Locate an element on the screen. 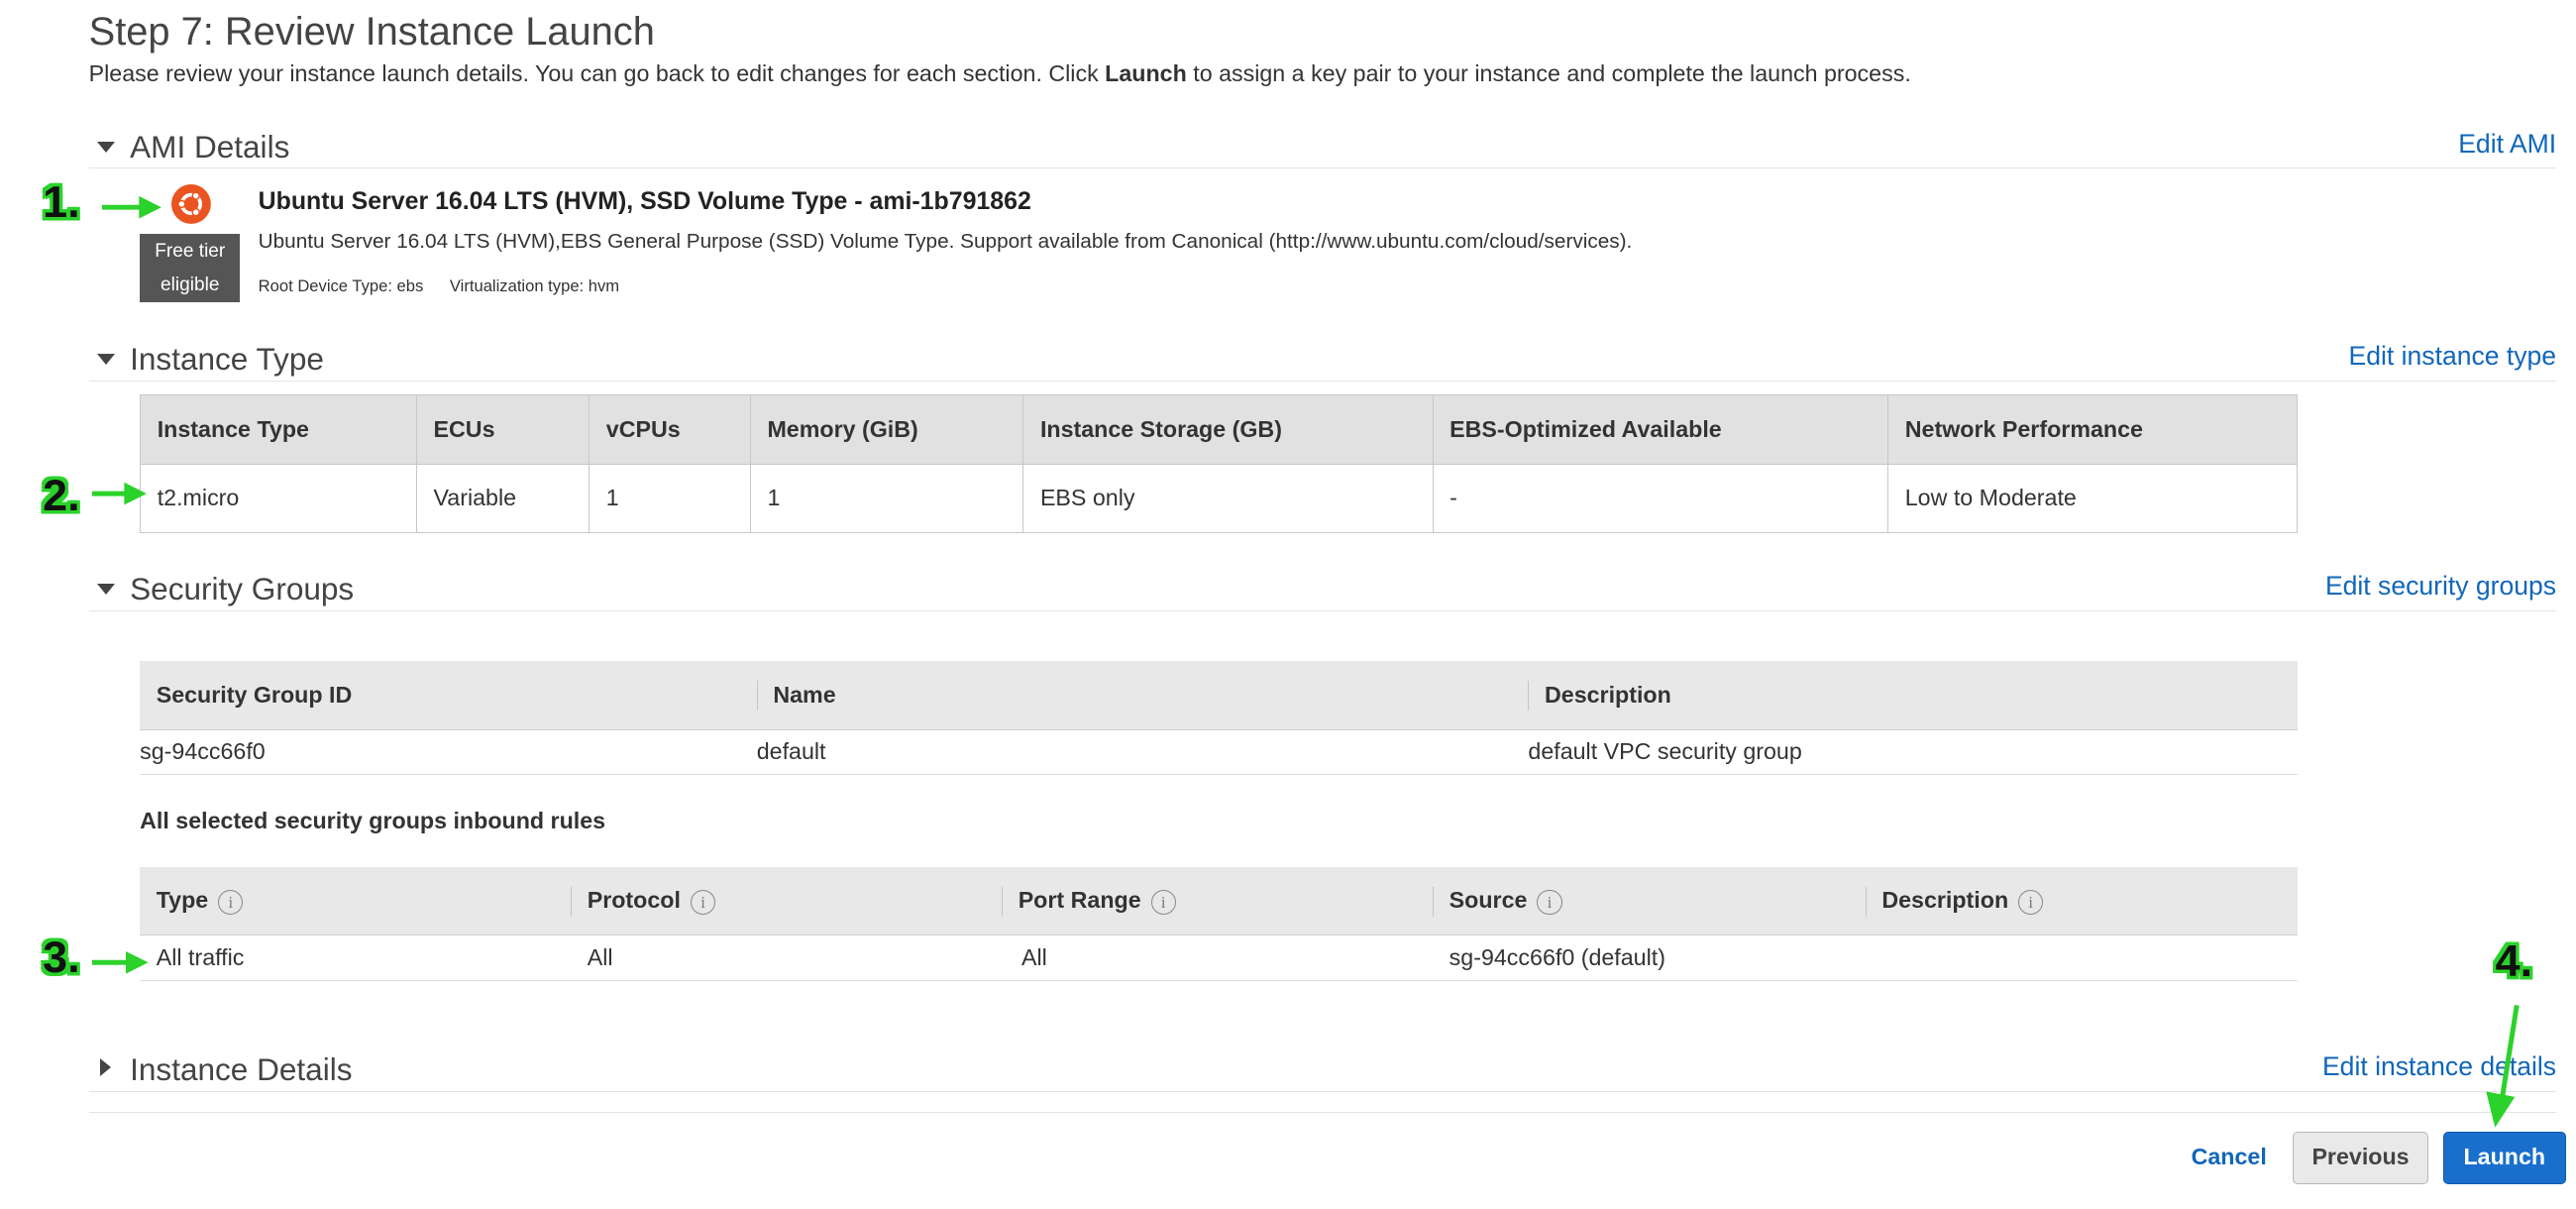 The height and width of the screenshot is (1209, 2576). table-cell: default VPC security group is located at coordinates (1913, 752).